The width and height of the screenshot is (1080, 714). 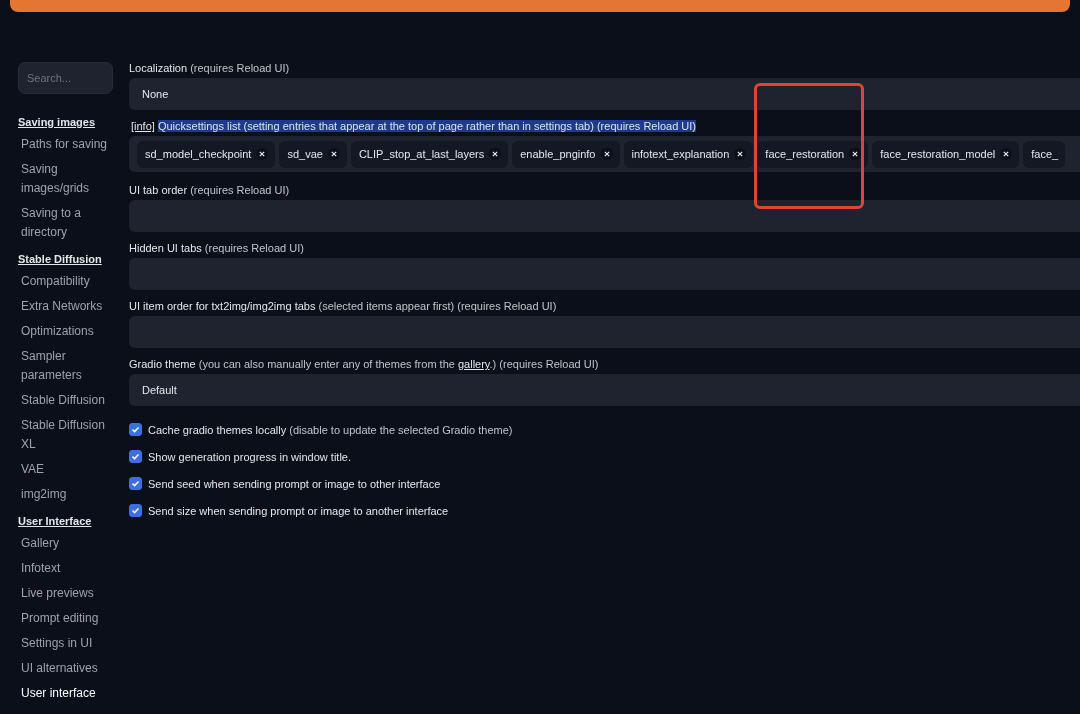 What do you see at coordinates (313, 154) in the screenshot?
I see `setting-tag: sd_vae` at bounding box center [313, 154].